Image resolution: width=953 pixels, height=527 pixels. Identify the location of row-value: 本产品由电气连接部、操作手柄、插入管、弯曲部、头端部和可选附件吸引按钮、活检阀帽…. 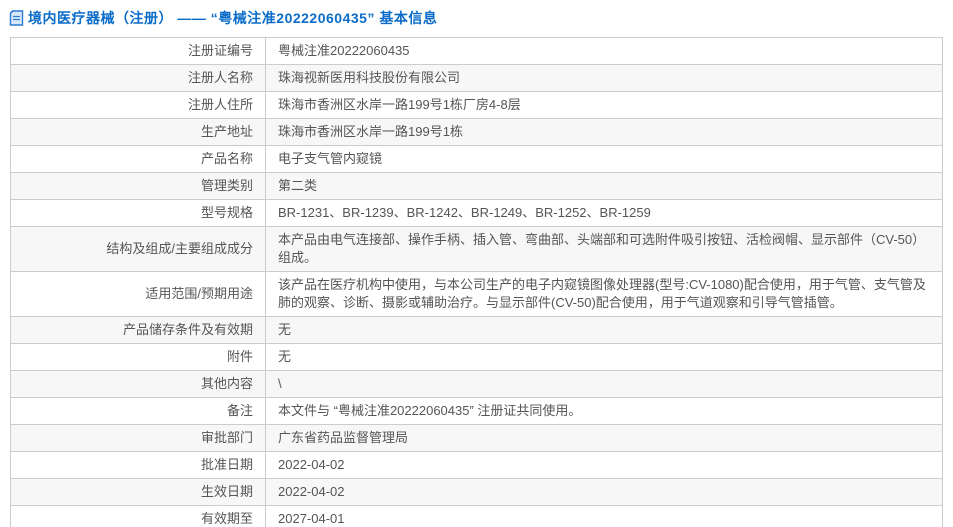
(604, 249).